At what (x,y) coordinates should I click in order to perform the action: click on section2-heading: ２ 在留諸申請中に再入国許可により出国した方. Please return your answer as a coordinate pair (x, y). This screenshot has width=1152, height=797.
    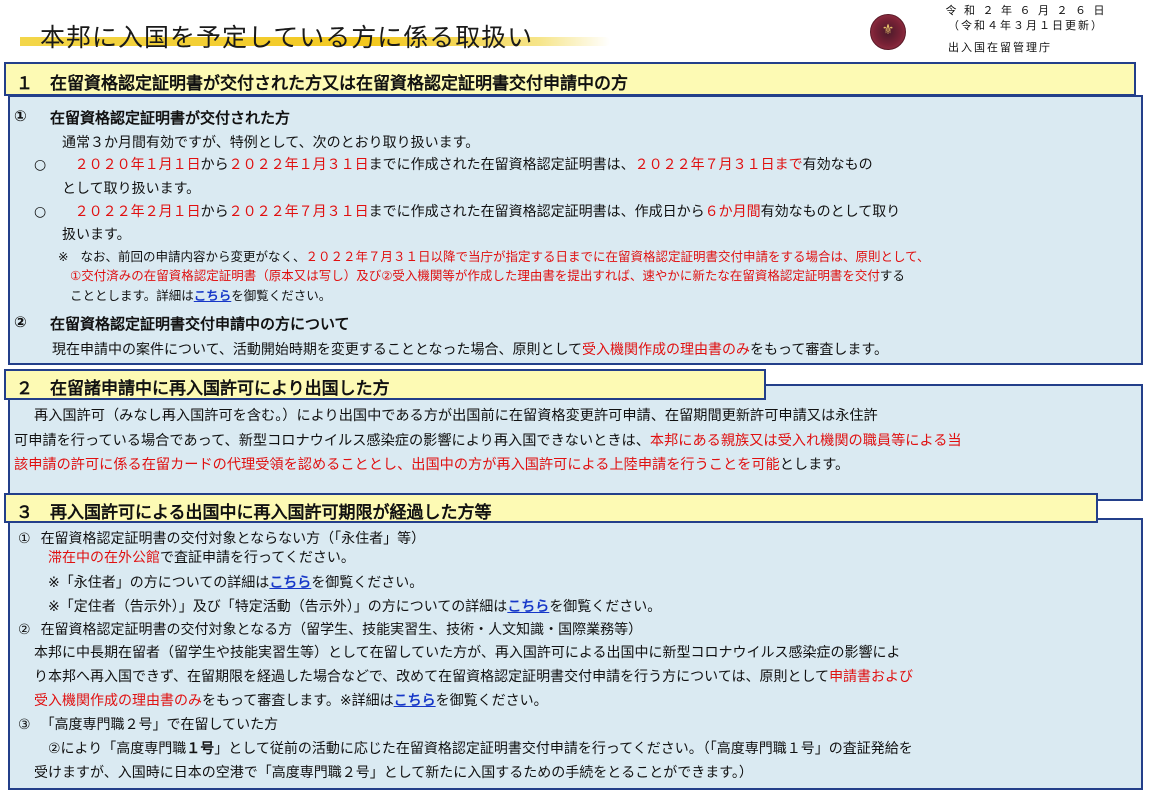
    Looking at the image, I should click on (203, 389).